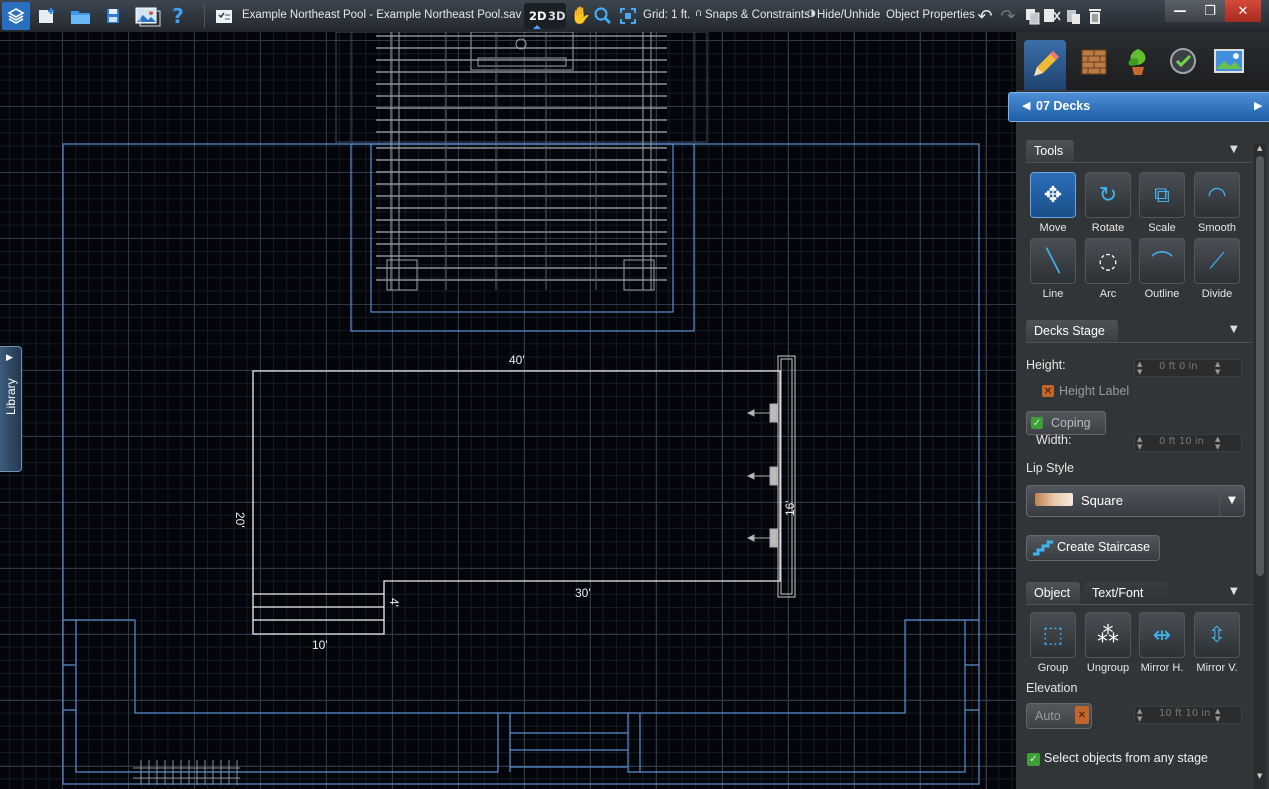  What do you see at coordinates (1217, 228) in the screenshot?
I see `smooth-label: Smooth` at bounding box center [1217, 228].